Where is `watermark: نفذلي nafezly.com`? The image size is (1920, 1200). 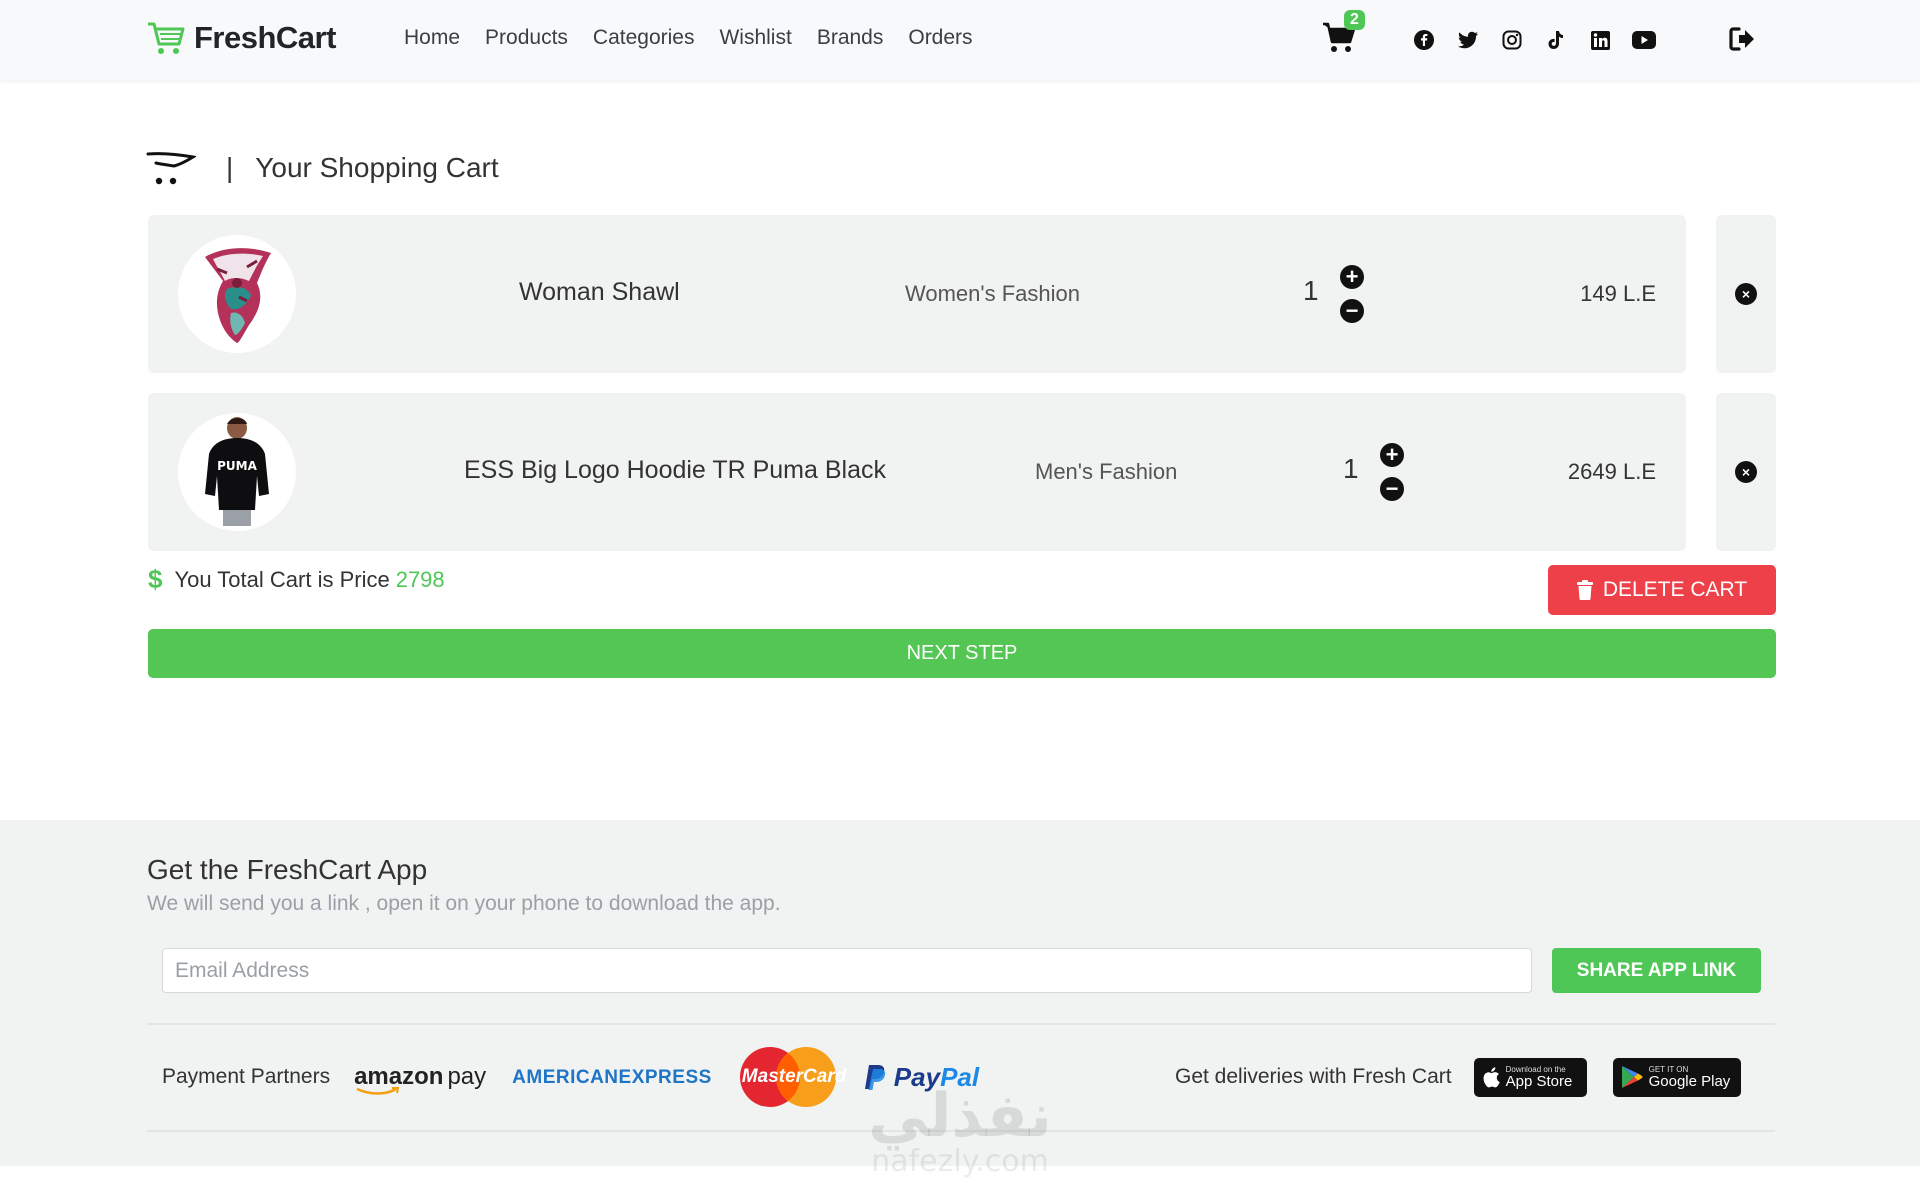
watermark: نفذلي nafezly.com is located at coordinates (960, 1132).